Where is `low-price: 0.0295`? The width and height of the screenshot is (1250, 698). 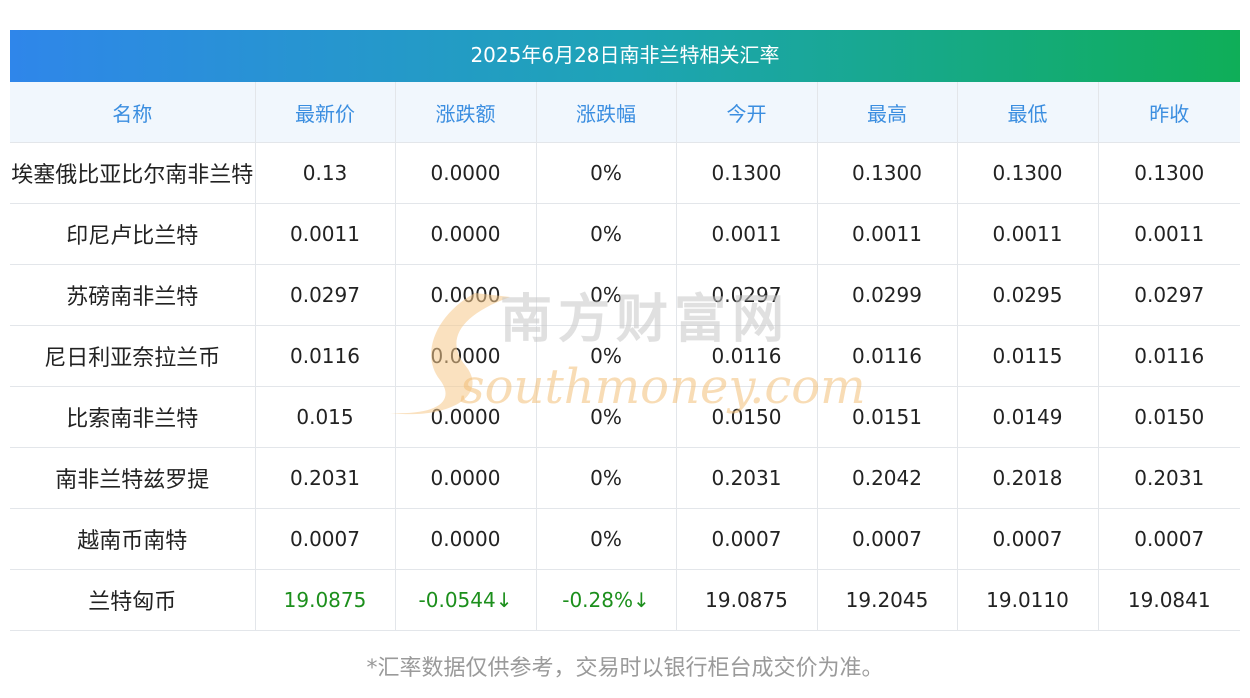
low-price: 0.0295 is located at coordinates (1028, 295).